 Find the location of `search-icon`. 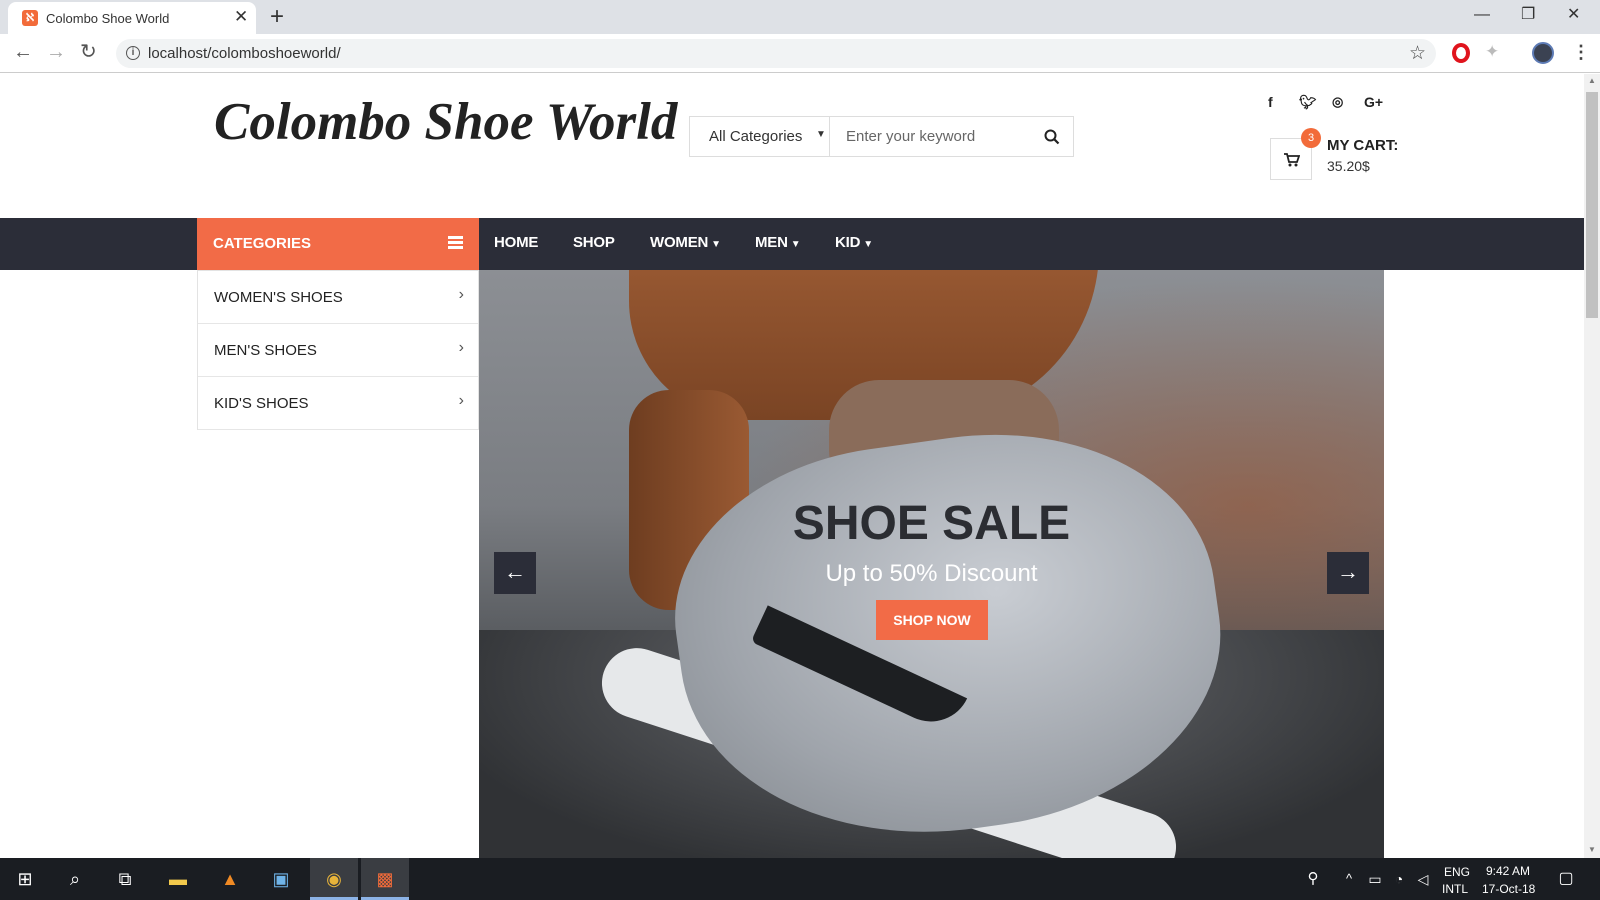

search-icon is located at coordinates (1052, 137).